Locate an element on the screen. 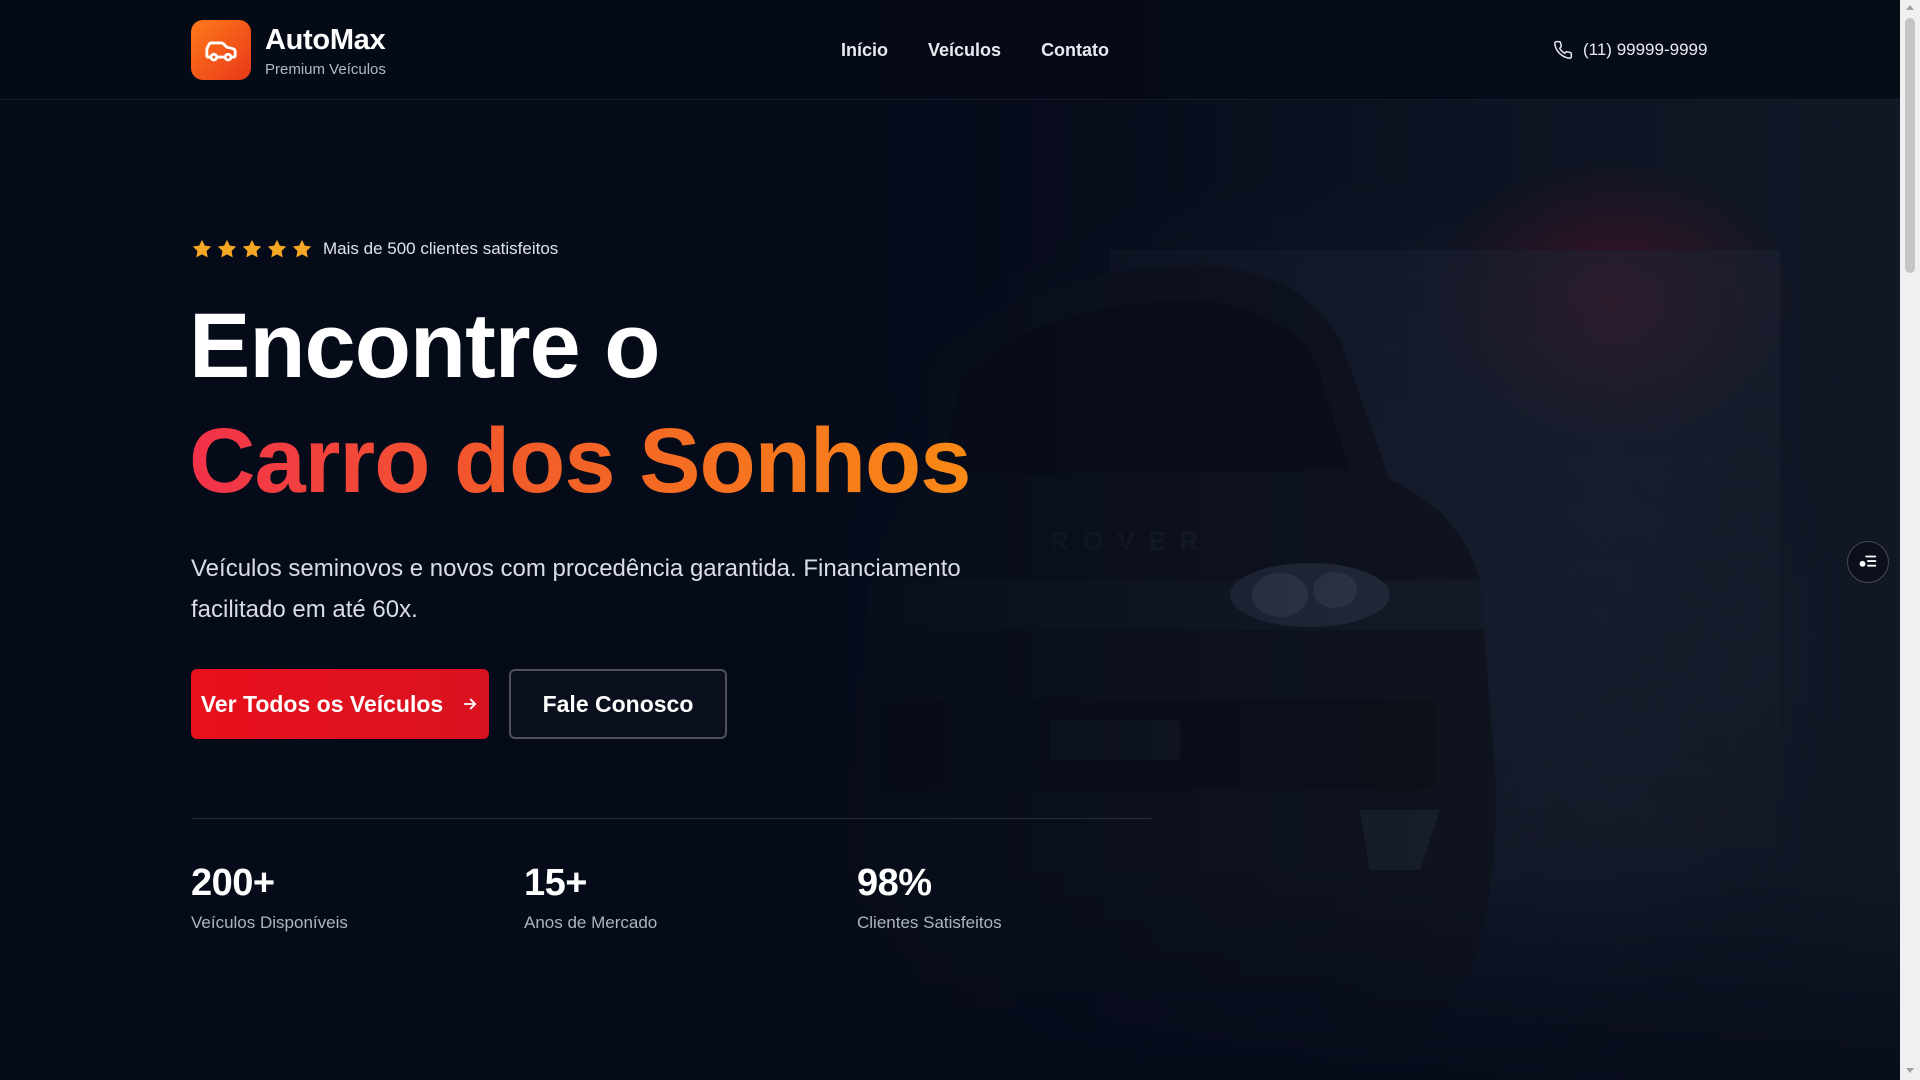 Image resolution: width=1920 pixels, height=1080 pixels. rating-text: Mais de 500 clientes satisfeitos is located at coordinates (441, 248).